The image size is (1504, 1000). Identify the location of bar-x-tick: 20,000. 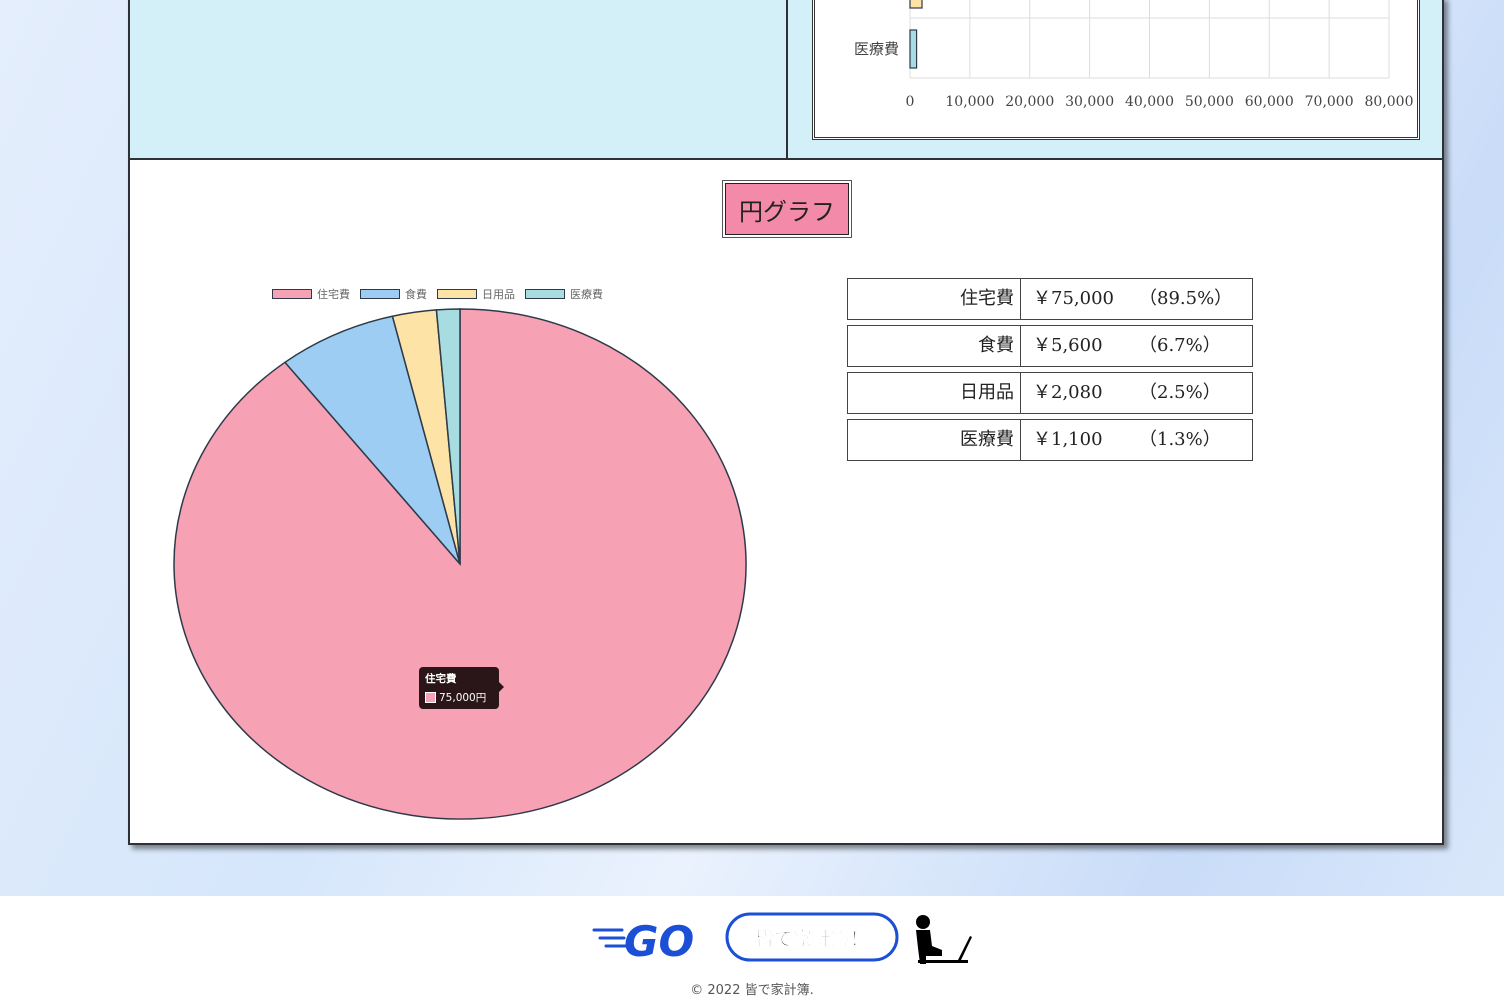
(1029, 102).